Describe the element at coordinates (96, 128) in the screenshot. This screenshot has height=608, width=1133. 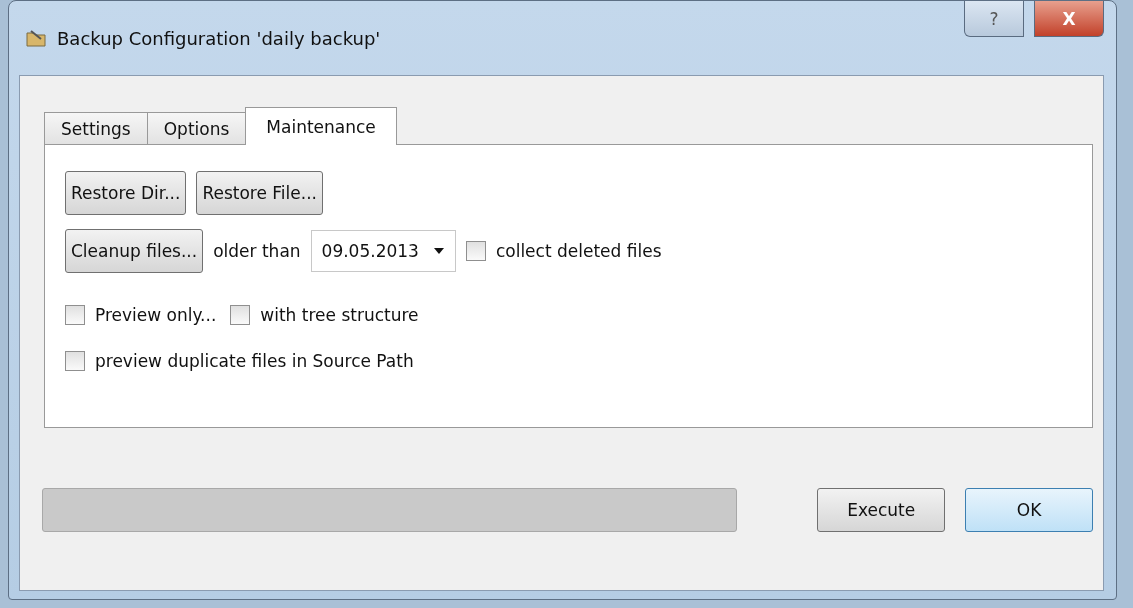
I see `tab: Settings` at that location.